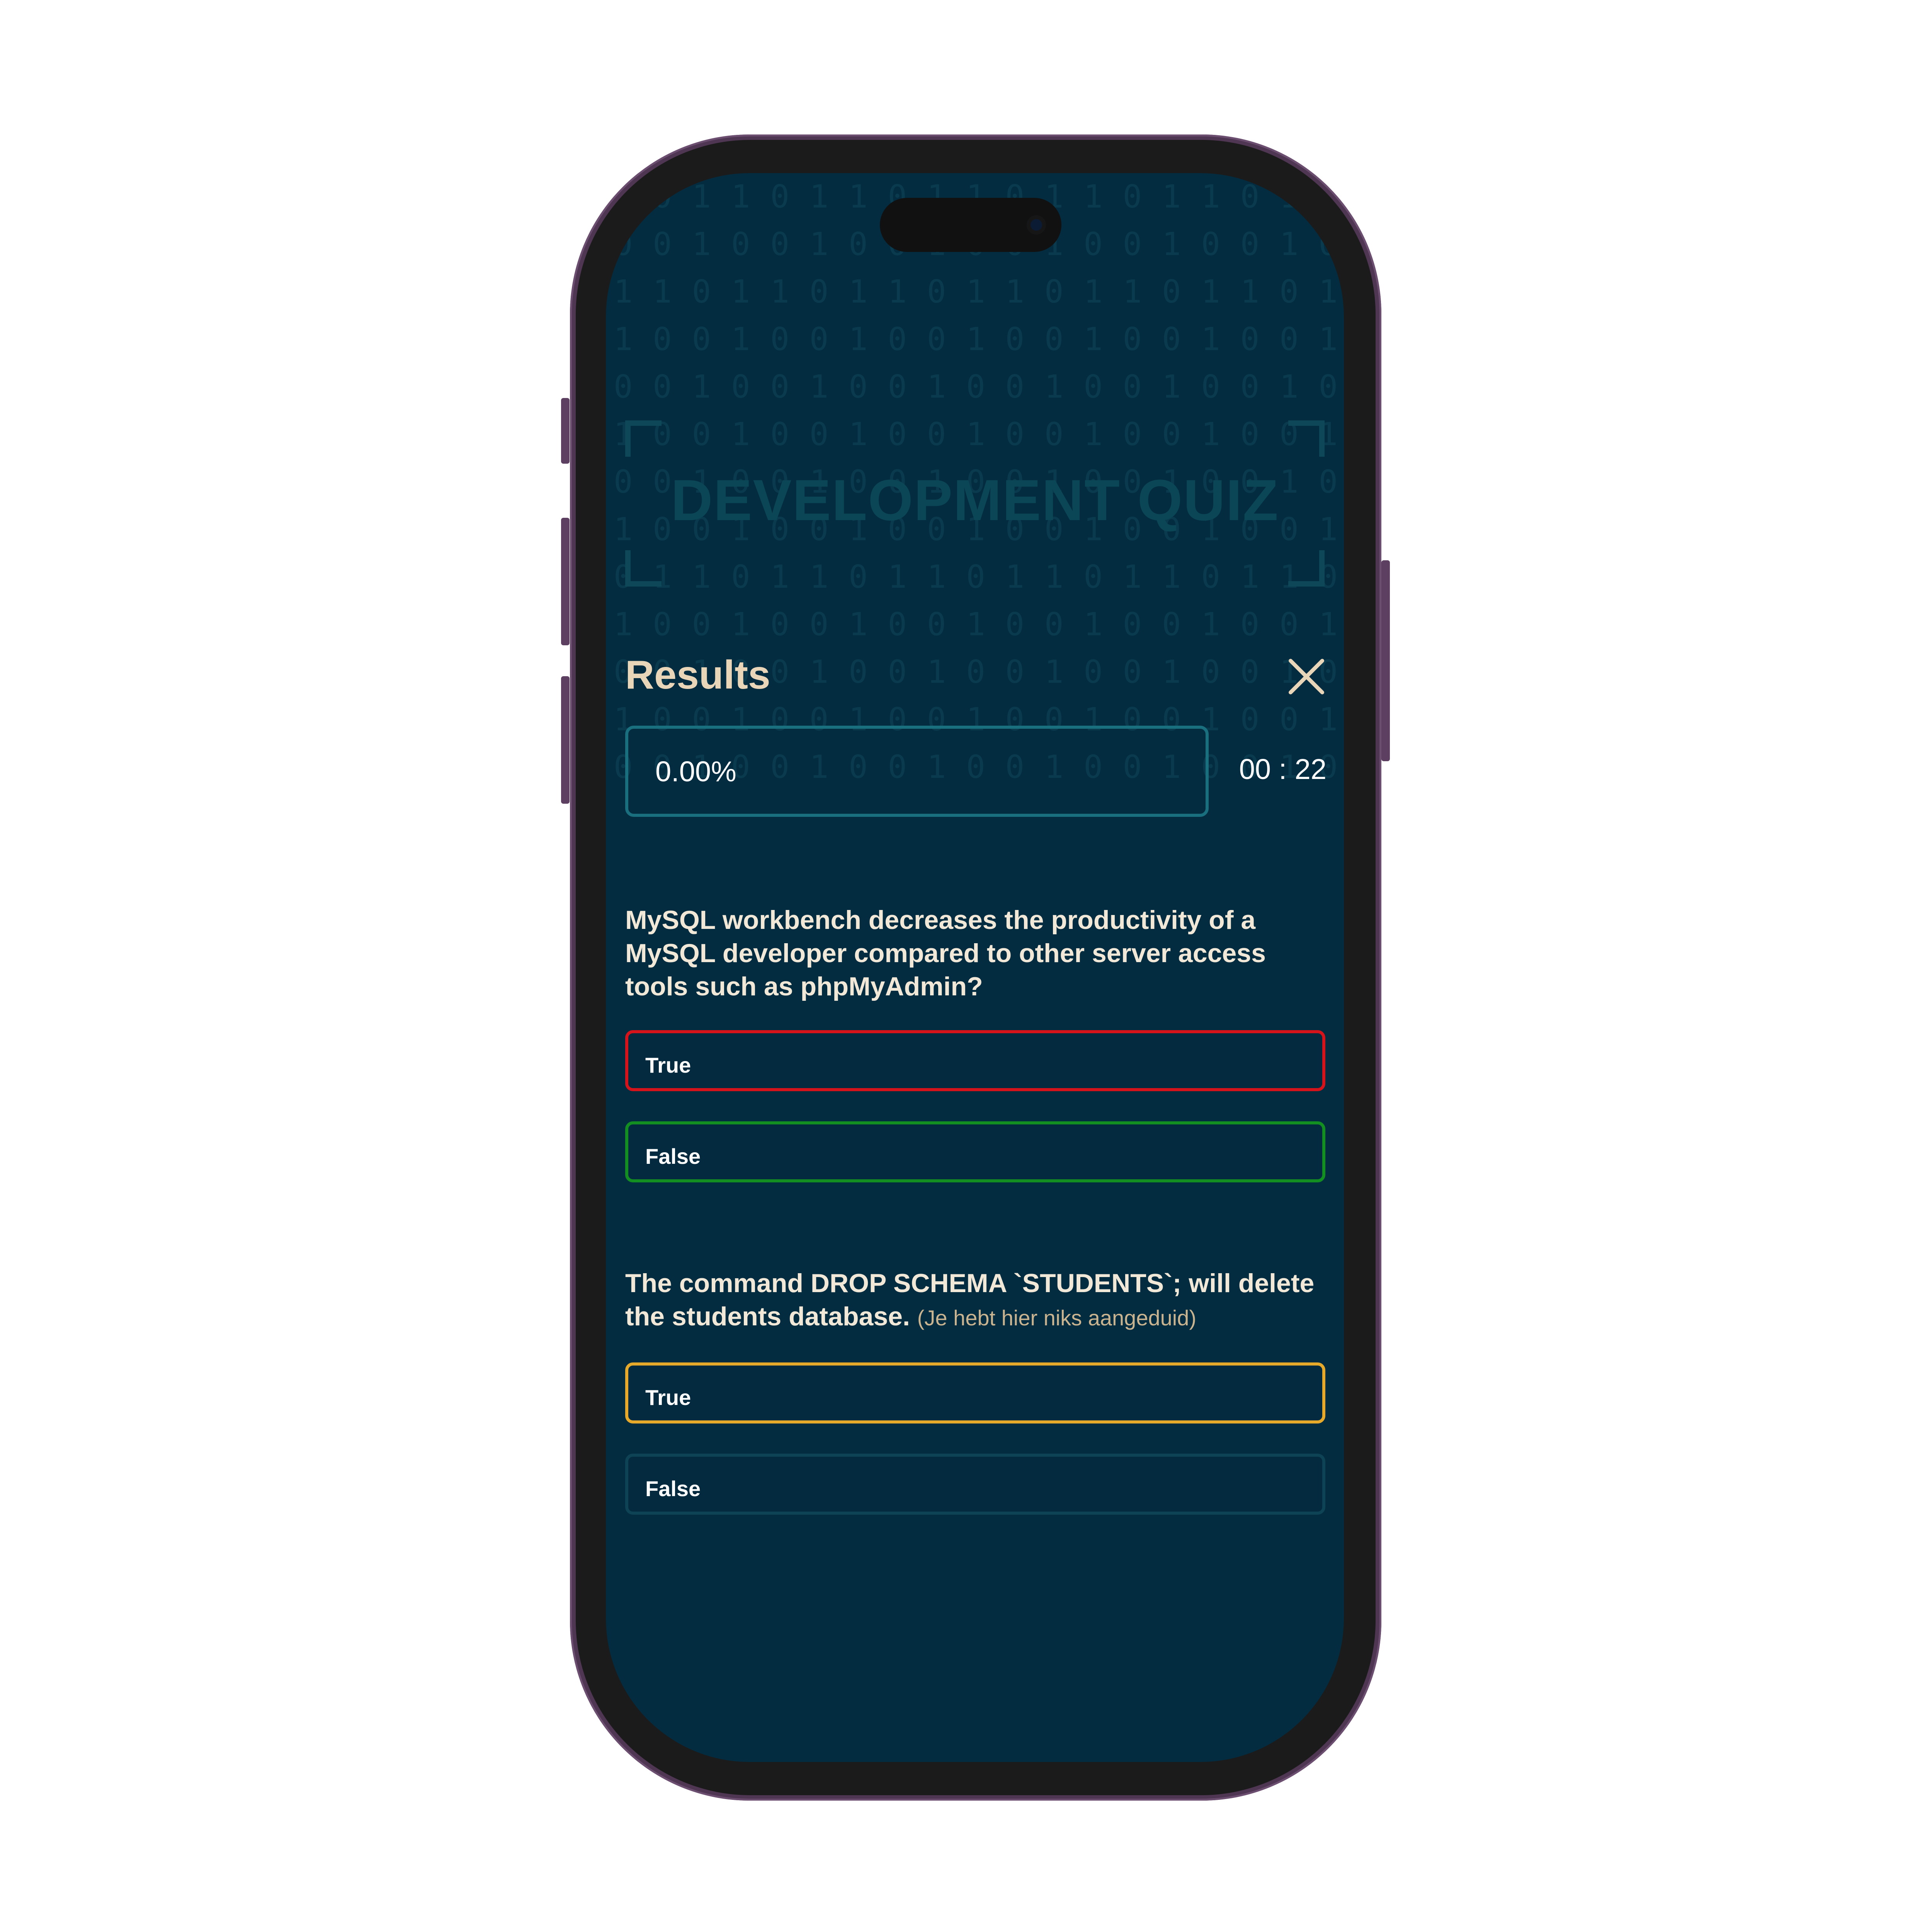 The width and height of the screenshot is (1932, 1932). What do you see at coordinates (975, 500) in the screenshot?
I see `quiz-title: DEVELOPMENT QUIZ` at bounding box center [975, 500].